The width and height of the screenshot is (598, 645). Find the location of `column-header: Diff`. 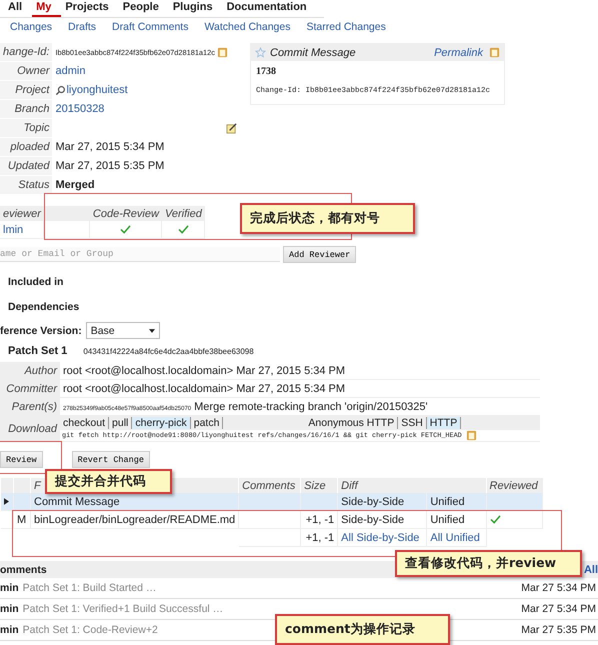

column-header: Diff is located at coordinates (412, 485).